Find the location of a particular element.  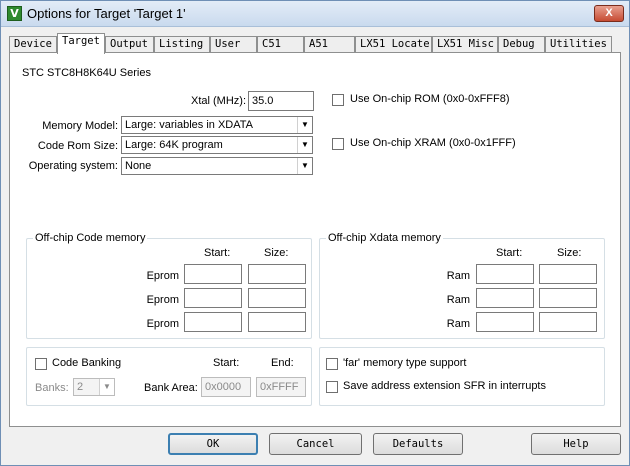

tab-a51: A51 is located at coordinates (329, 44).